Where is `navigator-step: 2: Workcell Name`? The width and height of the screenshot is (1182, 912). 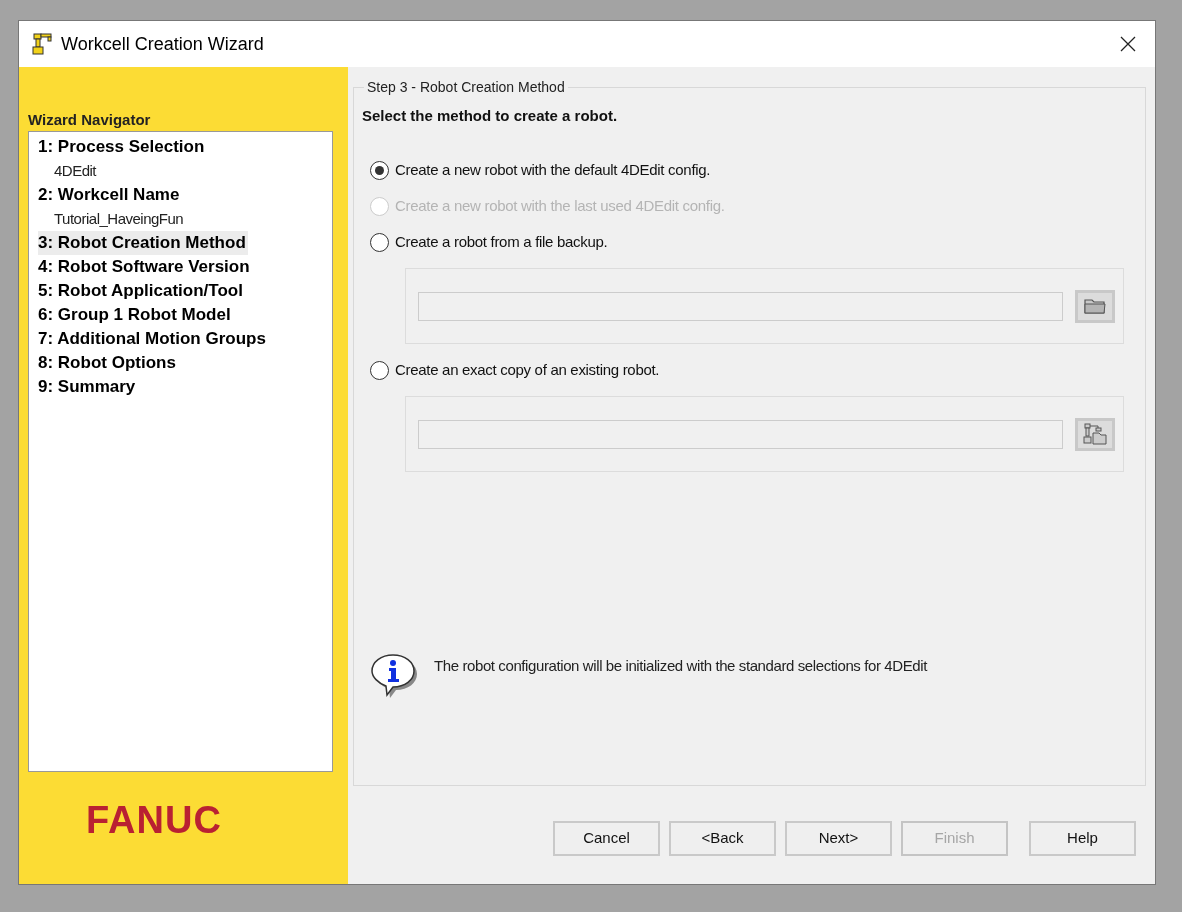 navigator-step: 2: Workcell Name is located at coordinates (110, 195).